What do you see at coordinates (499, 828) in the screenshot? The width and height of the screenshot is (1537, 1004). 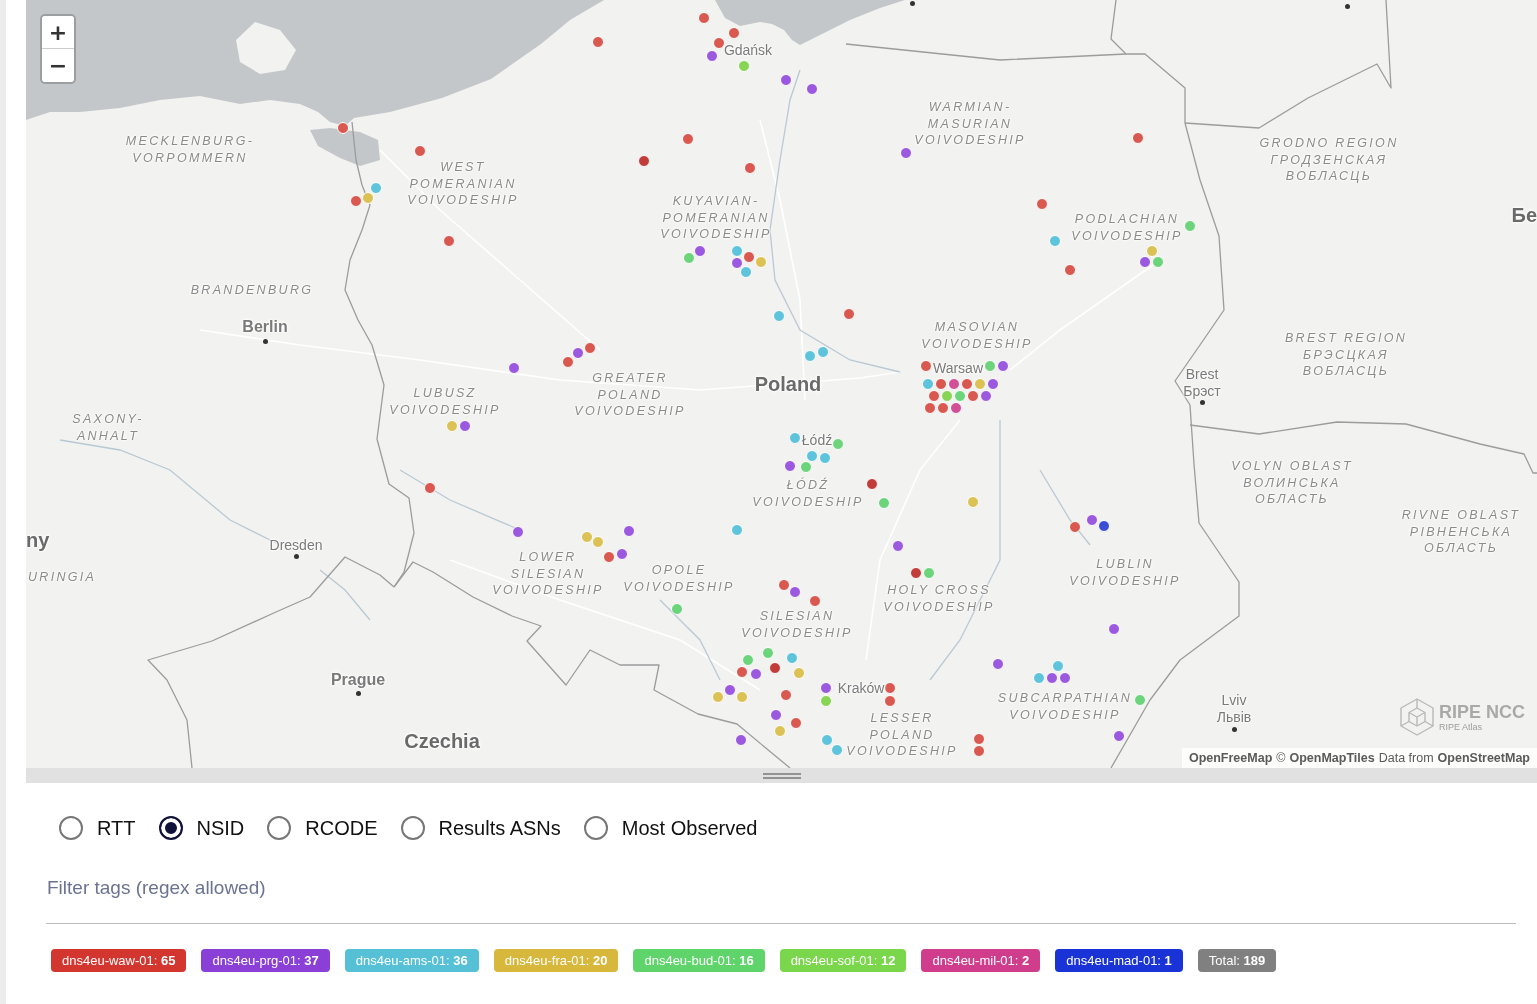 I see `radio-label: Results ASNs` at bounding box center [499, 828].